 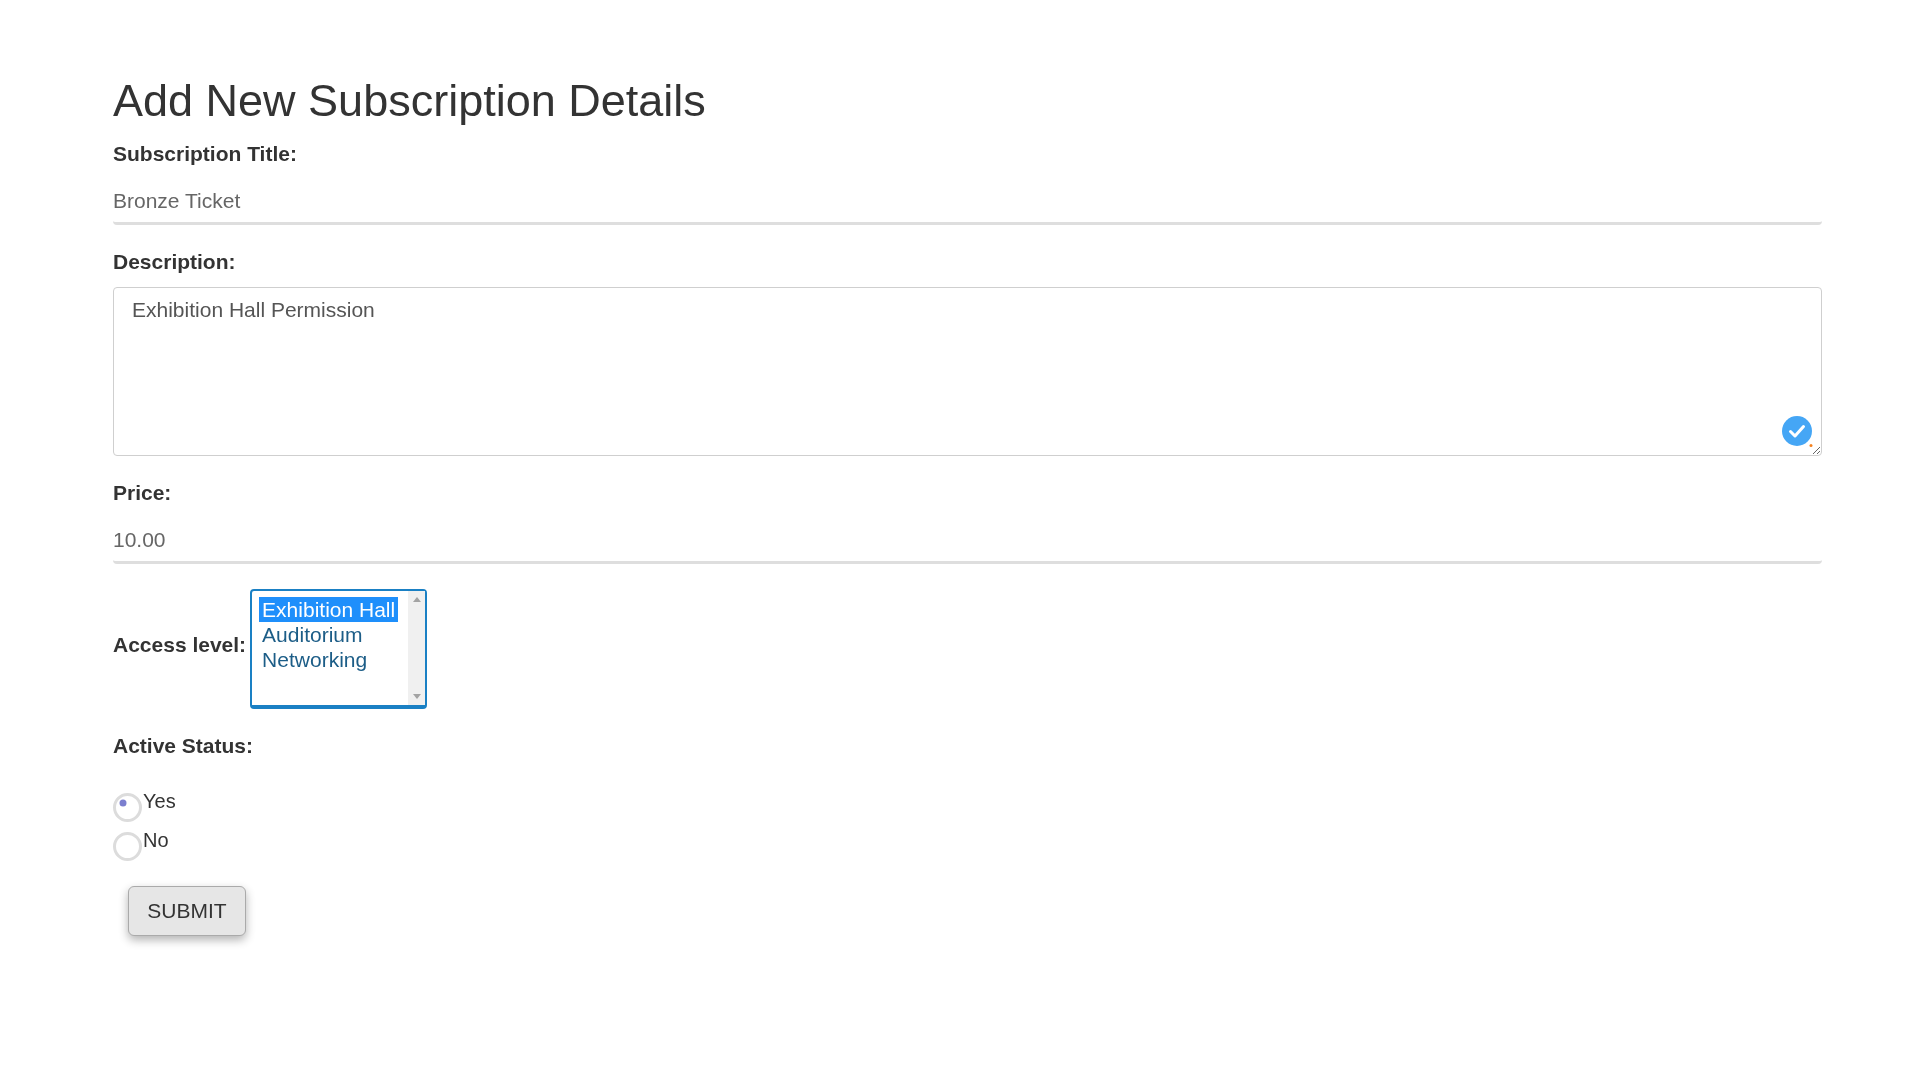 What do you see at coordinates (417, 648) in the screenshot?
I see `scrollbar` at bounding box center [417, 648].